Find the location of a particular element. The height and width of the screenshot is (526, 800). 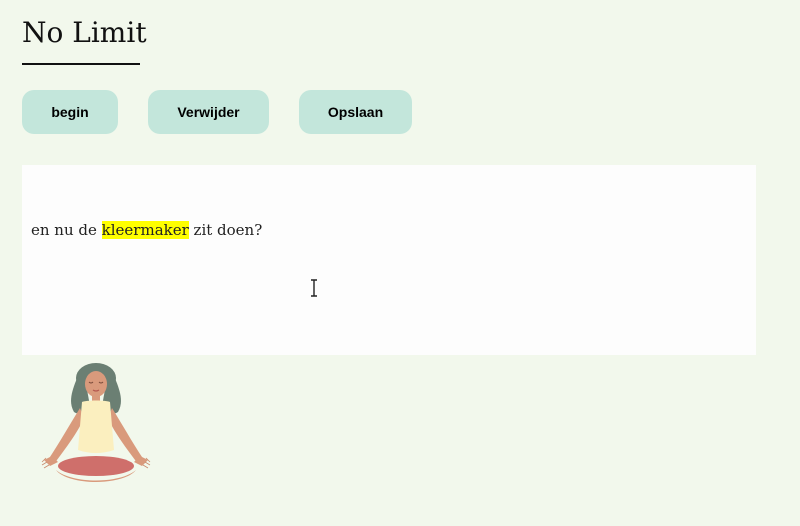

page-title: No Limit is located at coordinates (84, 32).